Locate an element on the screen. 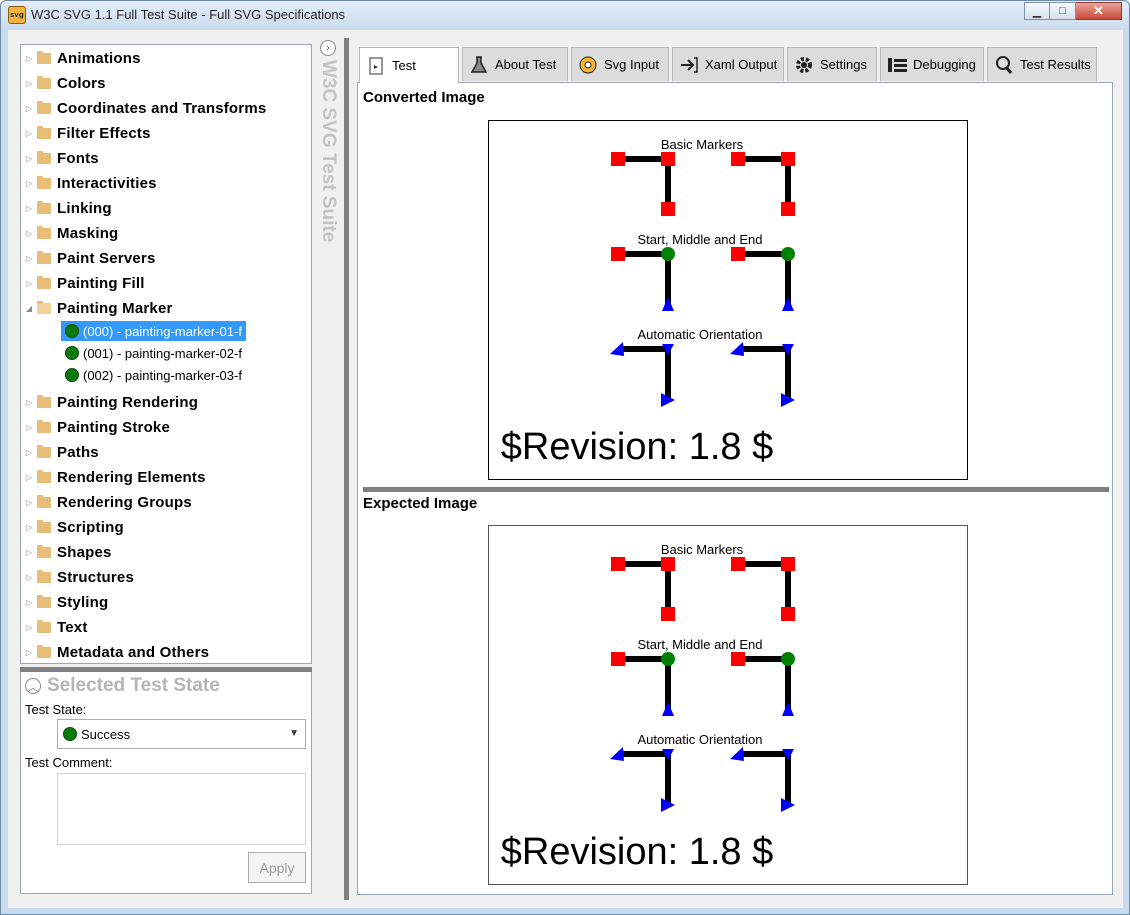 The image size is (1130, 915). success-status-icon is located at coordinates (72, 353).